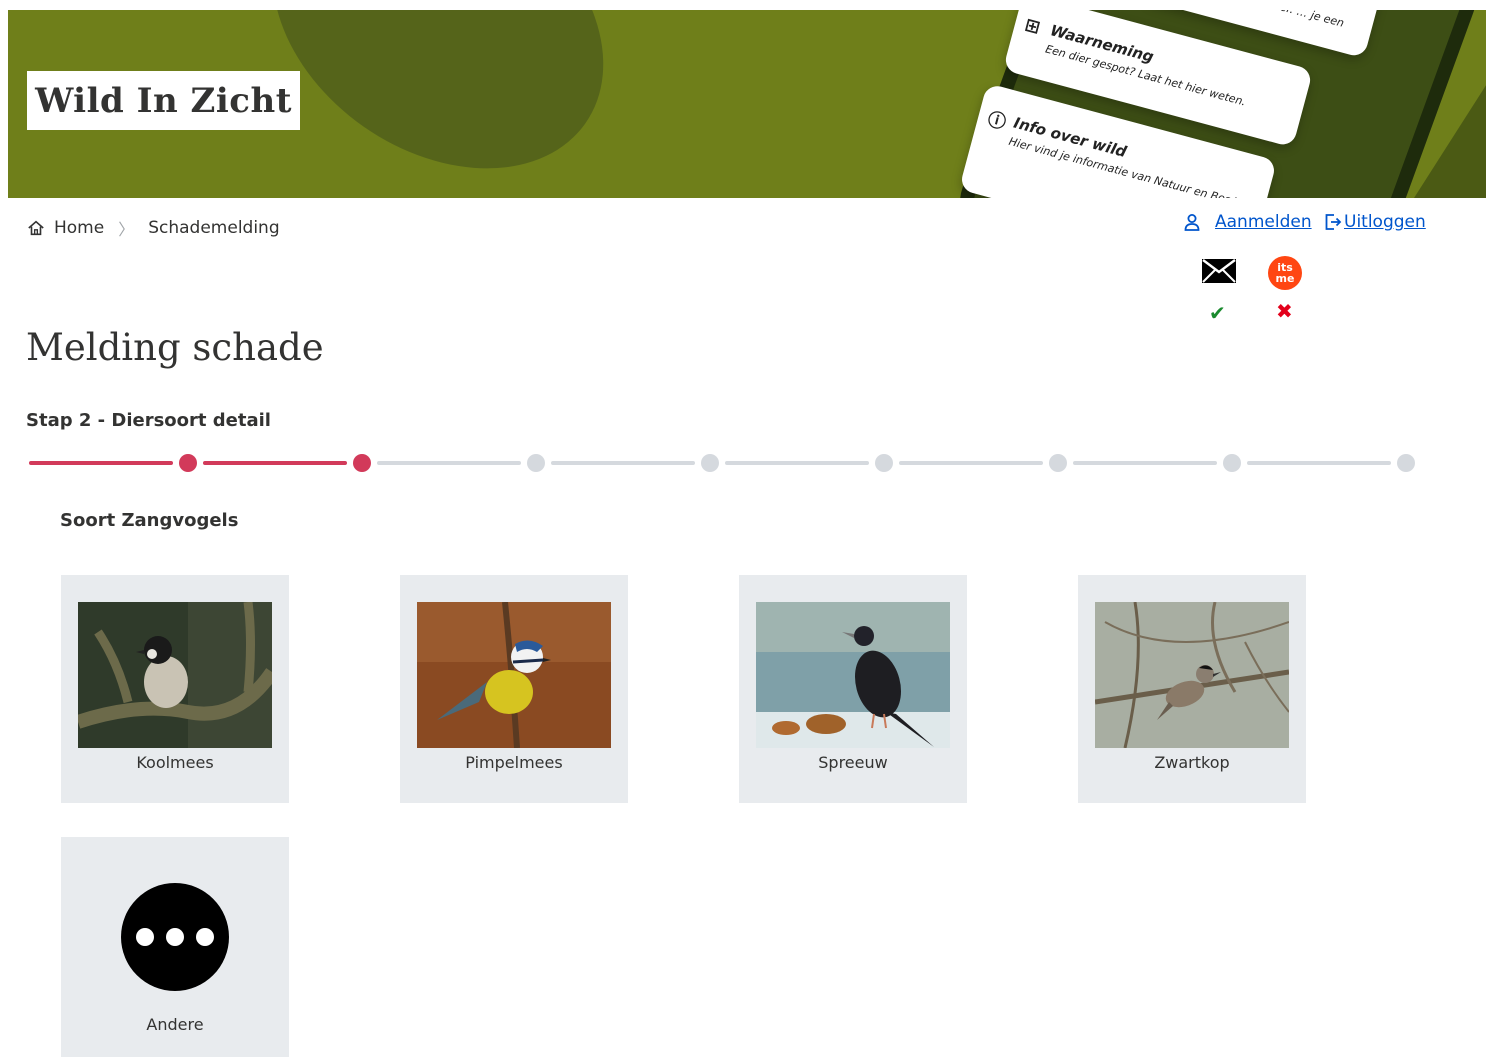 The height and width of the screenshot is (1057, 1486). What do you see at coordinates (175, 675) in the screenshot?
I see `koolmees-photo` at bounding box center [175, 675].